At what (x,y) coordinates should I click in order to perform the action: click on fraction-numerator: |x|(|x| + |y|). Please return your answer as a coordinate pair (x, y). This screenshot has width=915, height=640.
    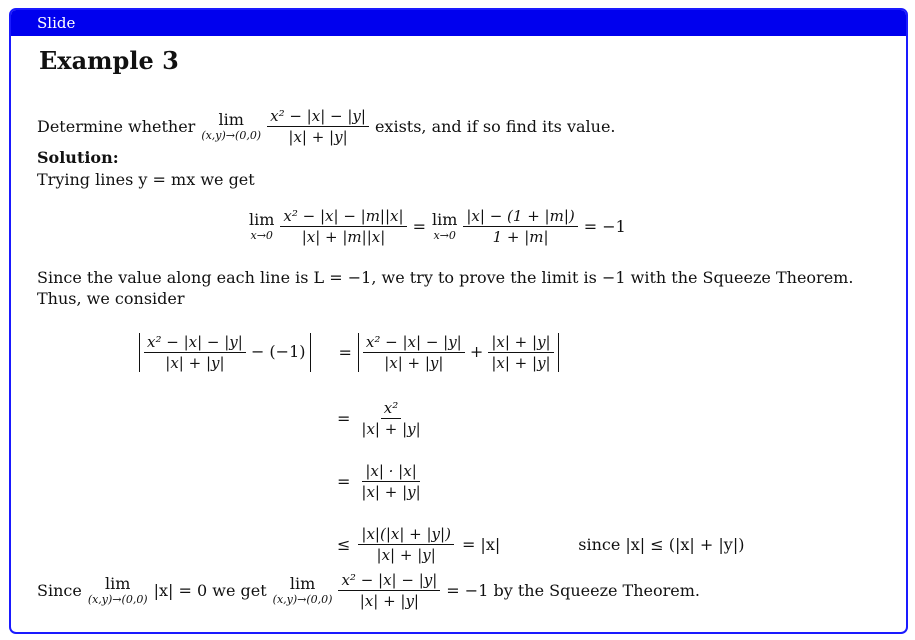
    Looking at the image, I should click on (406, 535).